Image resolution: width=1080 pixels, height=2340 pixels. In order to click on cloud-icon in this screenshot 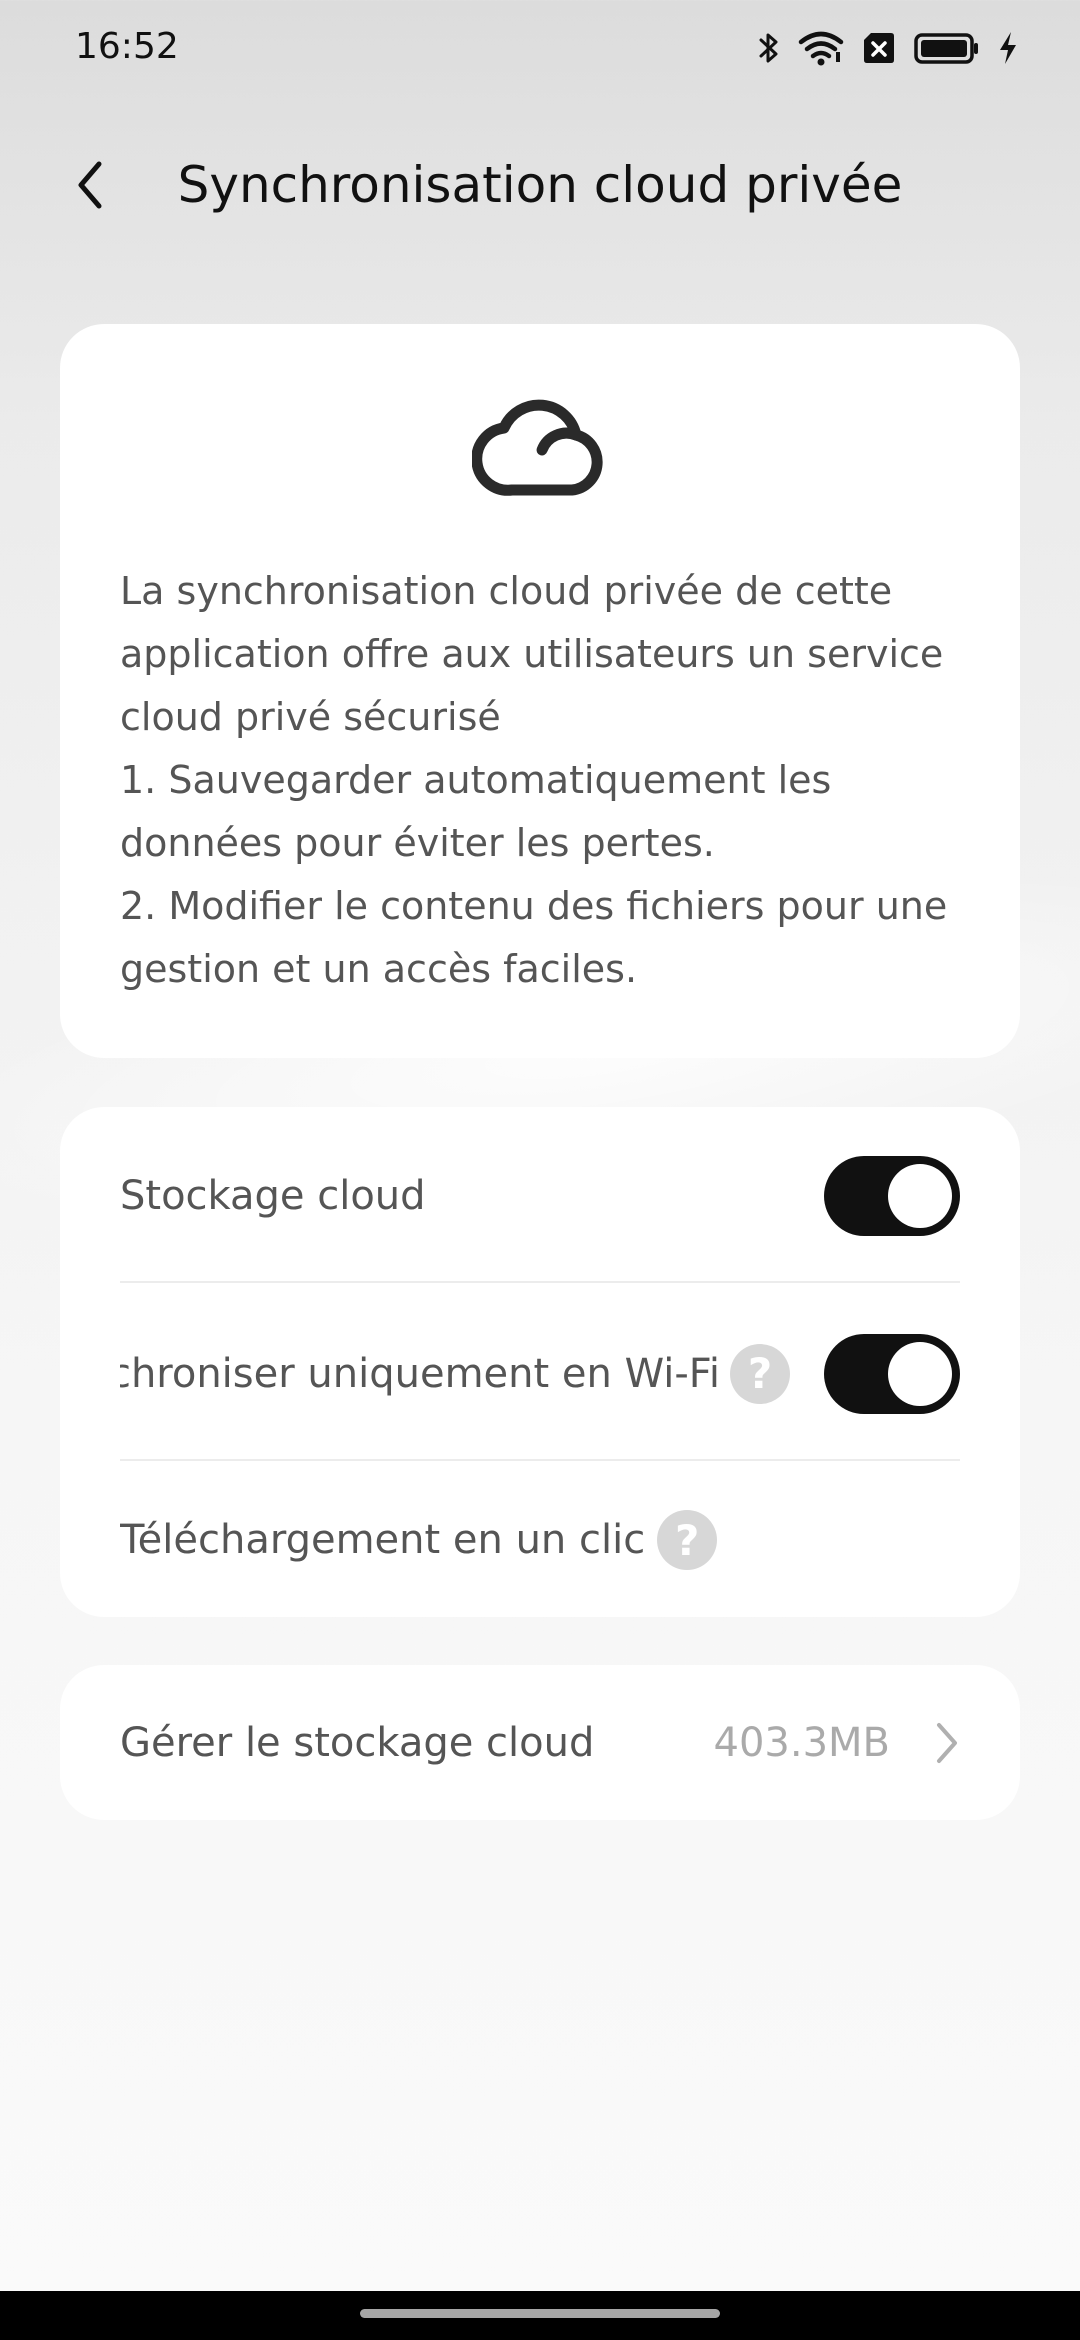, I will do `click(537, 447)`.